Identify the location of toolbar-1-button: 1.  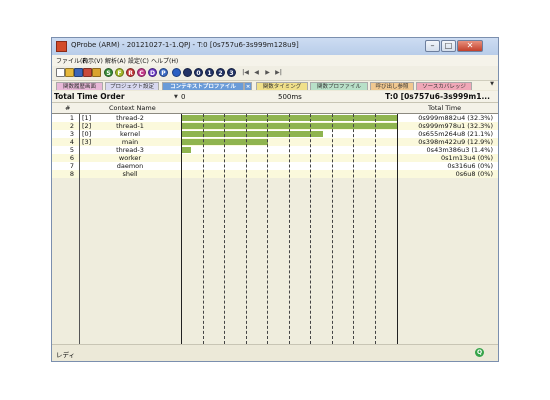
(209, 72).